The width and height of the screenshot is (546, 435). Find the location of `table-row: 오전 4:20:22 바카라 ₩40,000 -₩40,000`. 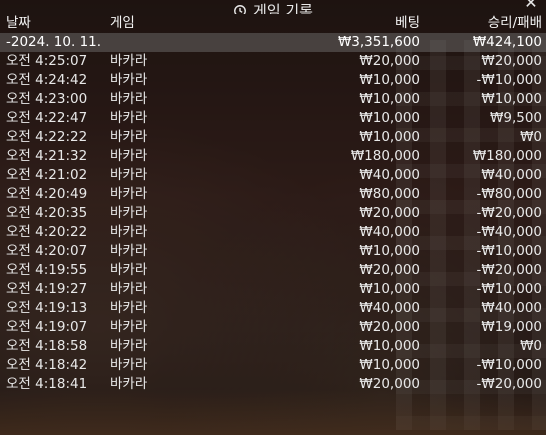

table-row: 오전 4:20:22 바카라 ₩40,000 -₩40,000 is located at coordinates (273, 232).